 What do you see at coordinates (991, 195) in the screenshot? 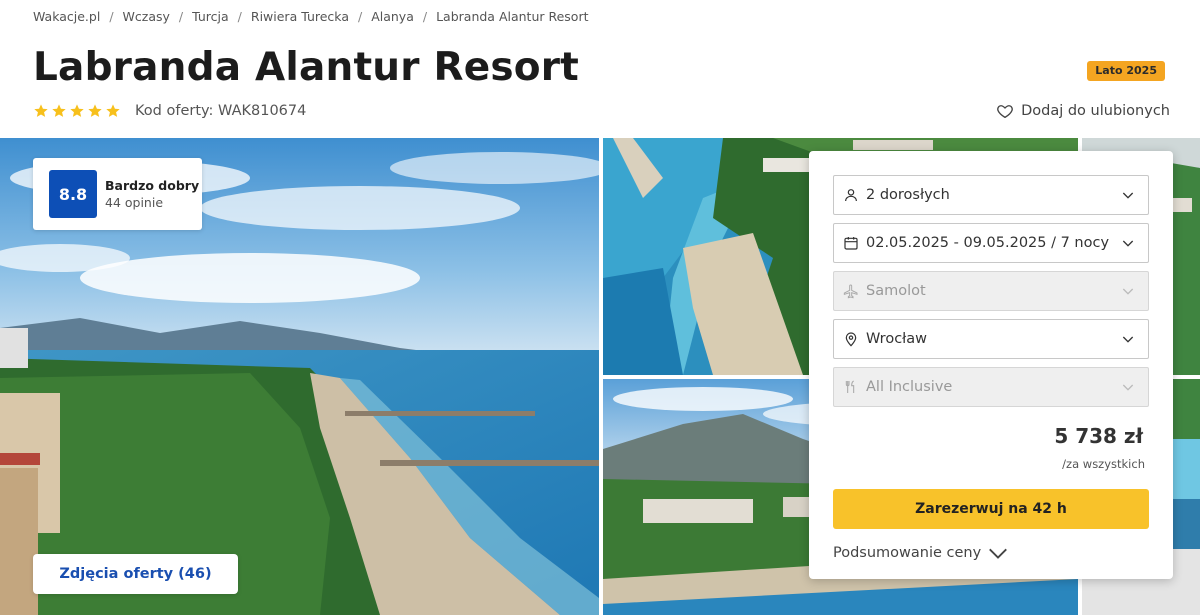
I see `guests-select: 2 dorosłych` at bounding box center [991, 195].